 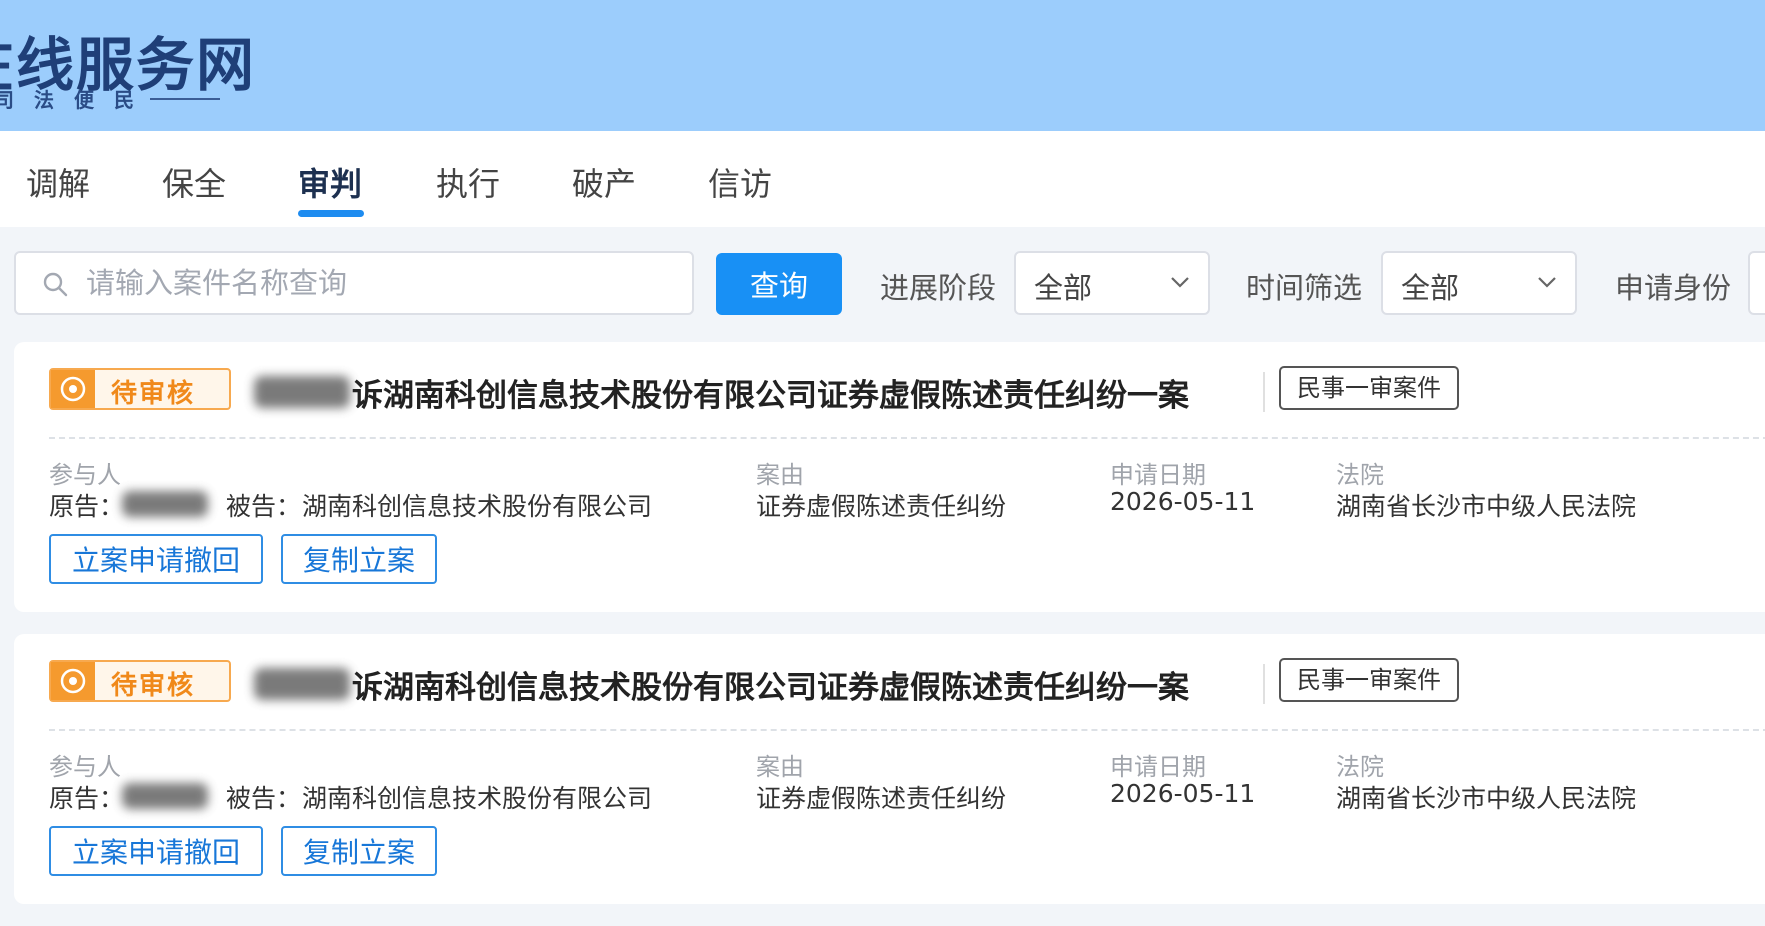 What do you see at coordinates (55, 284) in the screenshot?
I see `search-icon` at bounding box center [55, 284].